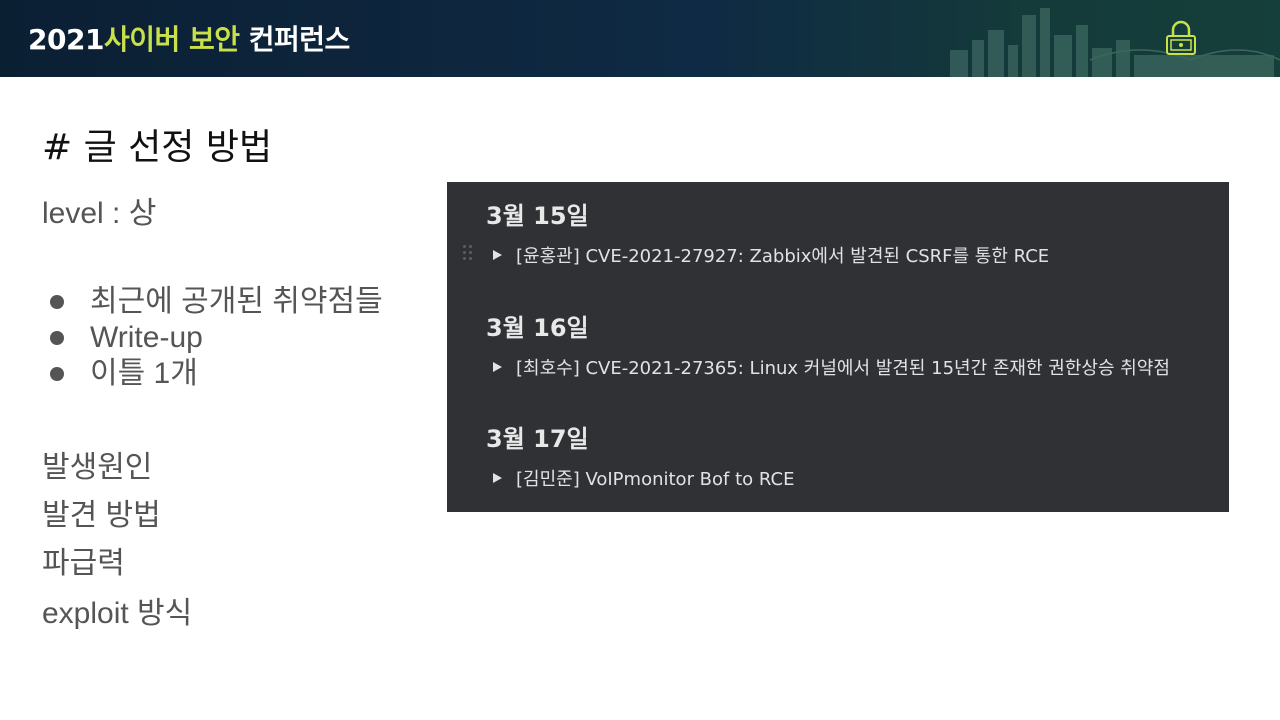 This screenshot has height=720, width=1280. I want to click on list-item: Write-up, so click(212, 338).